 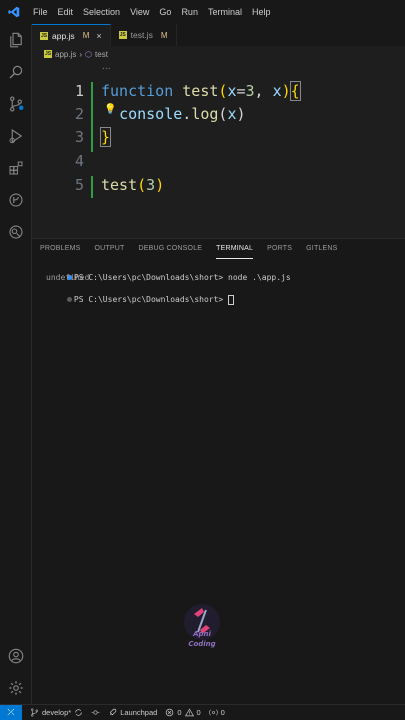 I want to click on explorer-icon, so click(x=16, y=40).